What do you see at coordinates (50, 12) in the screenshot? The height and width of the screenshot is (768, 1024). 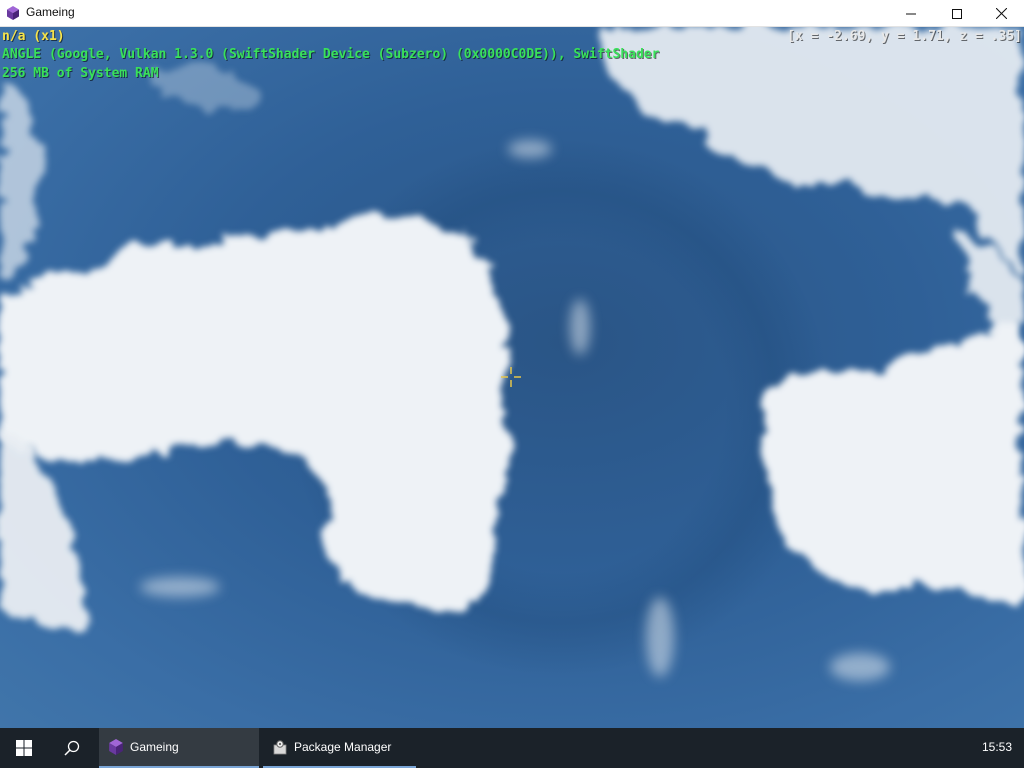 I see `window-title: Gameing` at bounding box center [50, 12].